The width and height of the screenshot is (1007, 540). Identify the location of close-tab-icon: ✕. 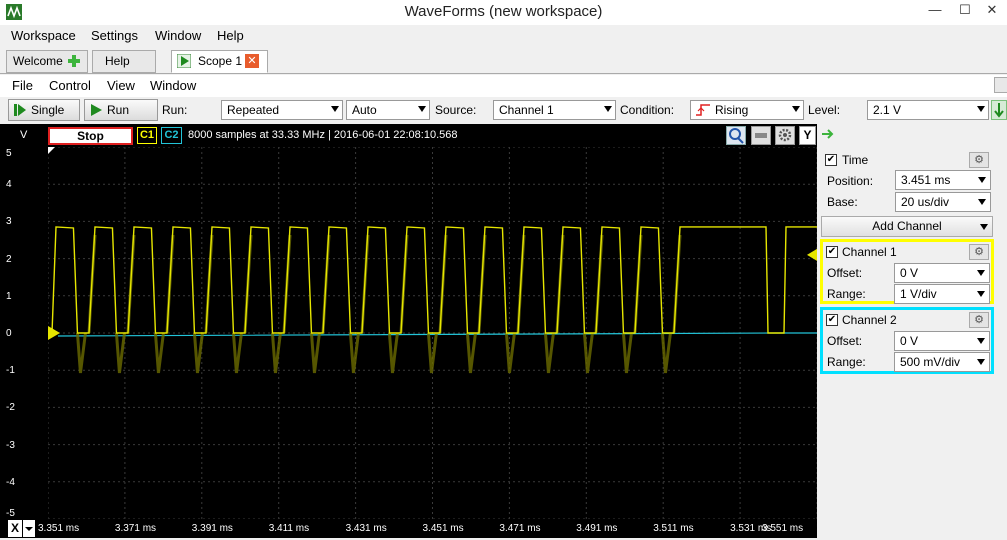
(252, 61).